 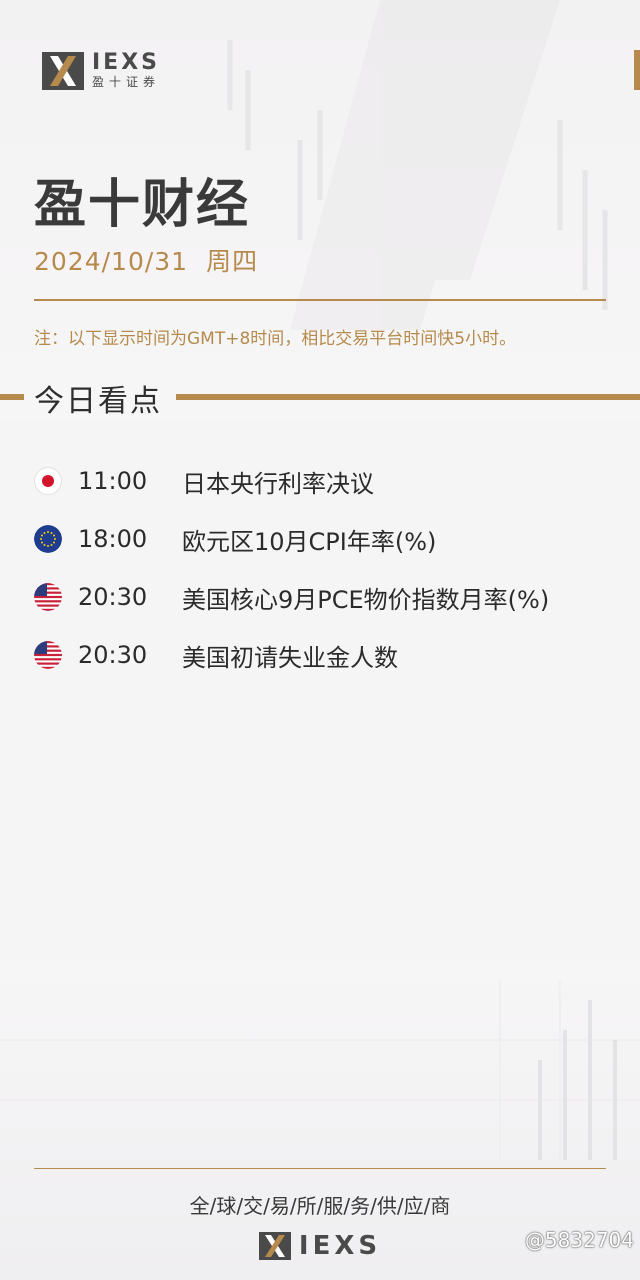 I want to click on user-watermark: @5832704, so click(x=579, y=1240).